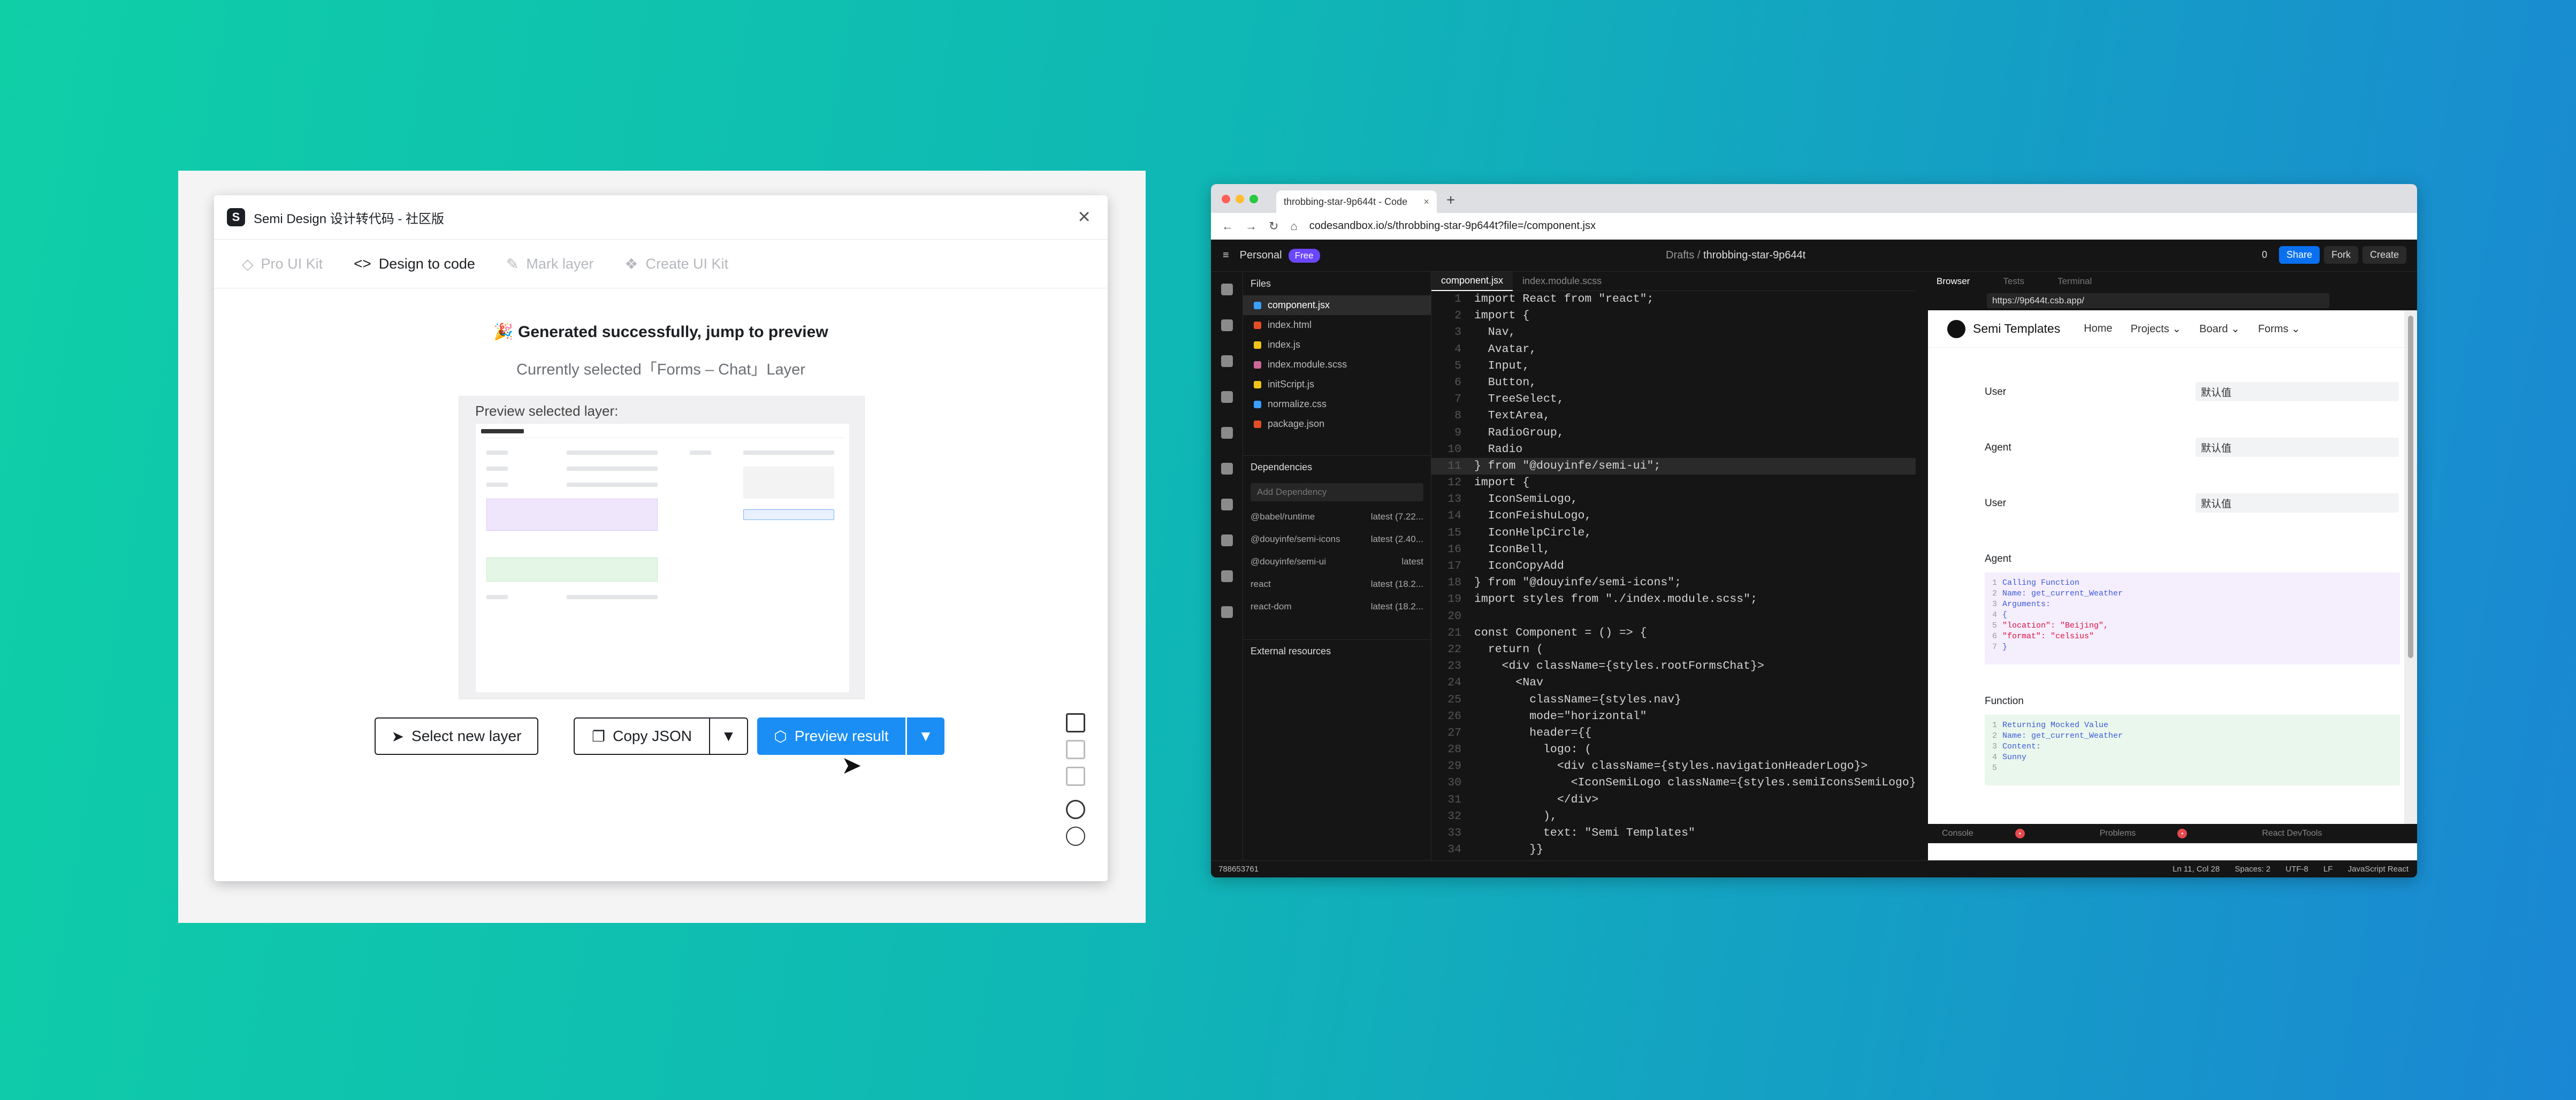  I want to click on code-line: 26 mode="horizontal", so click(1673, 716).